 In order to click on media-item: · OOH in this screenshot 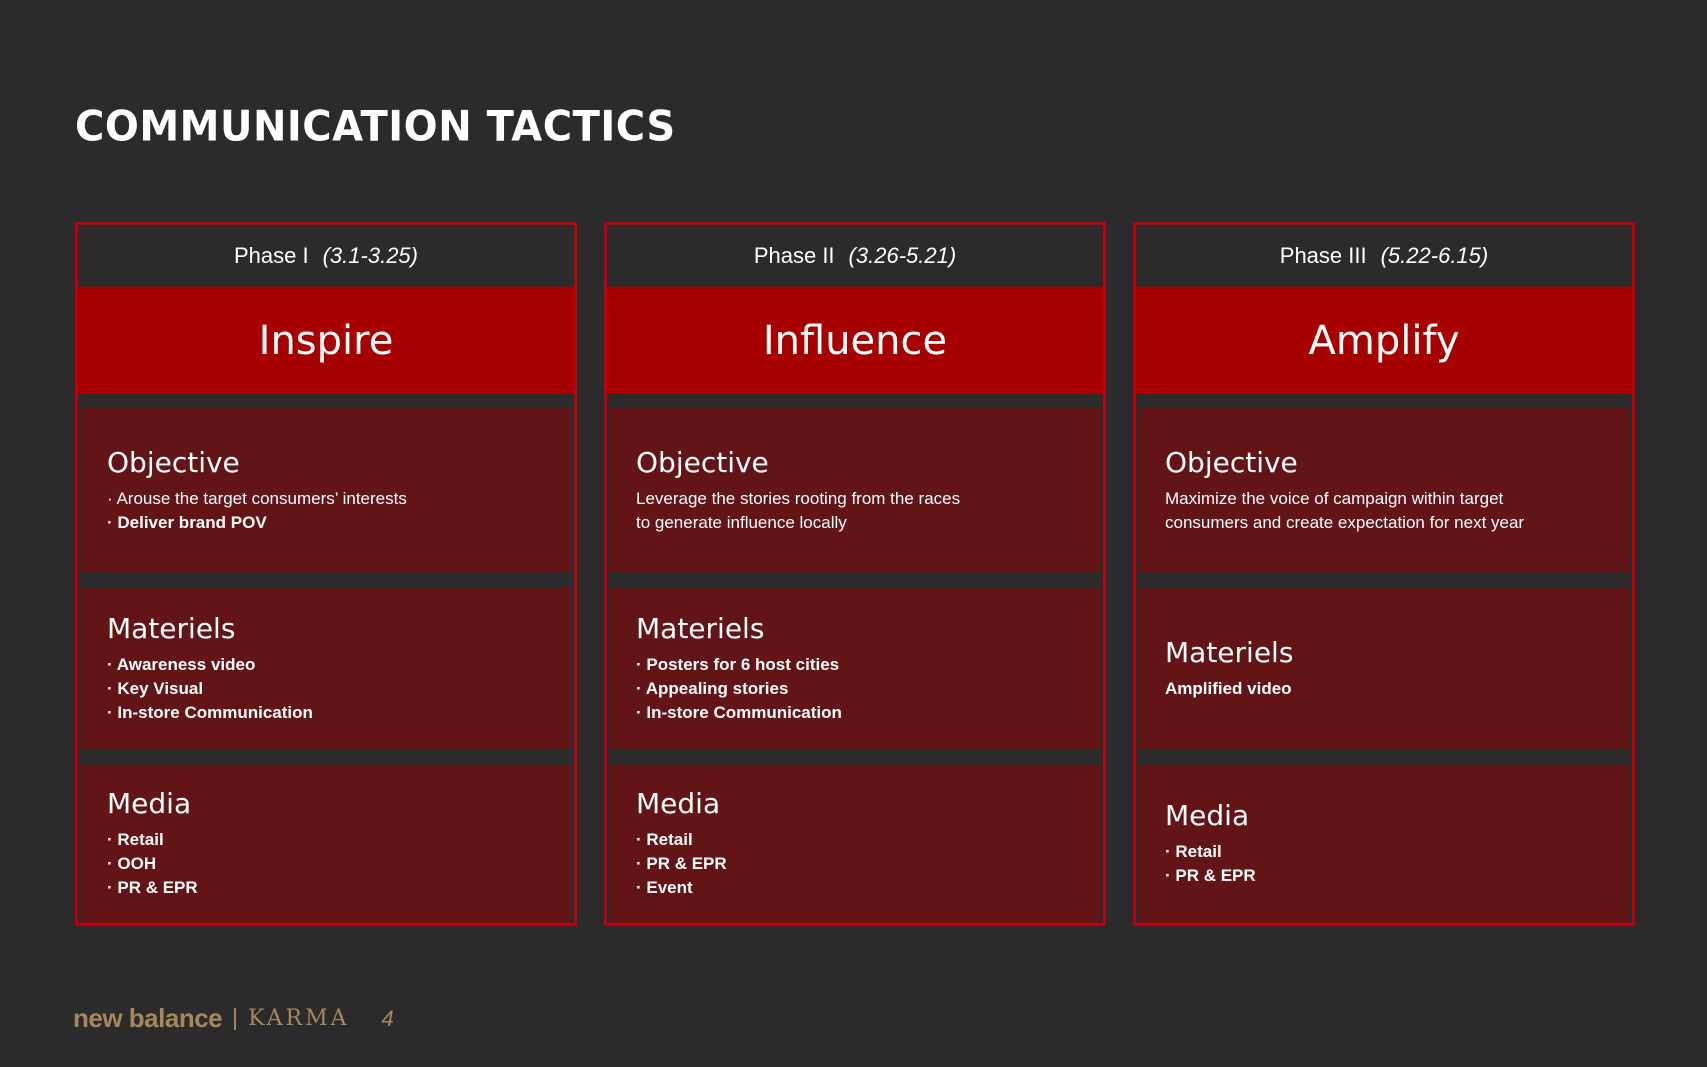, I will do `click(132, 864)`.